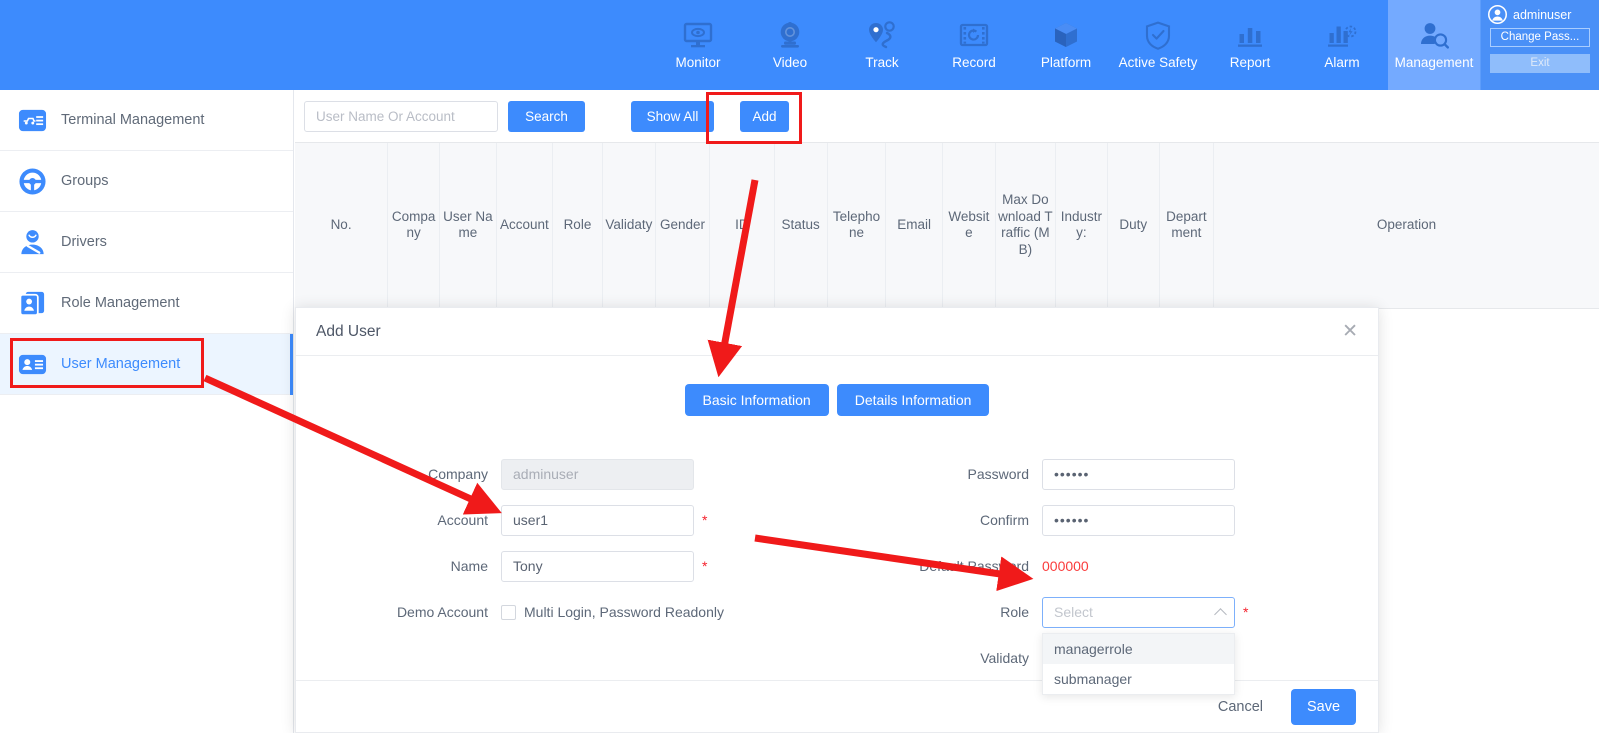 The width and height of the screenshot is (1599, 733). What do you see at coordinates (882, 63) in the screenshot?
I see `nav-label: Track` at bounding box center [882, 63].